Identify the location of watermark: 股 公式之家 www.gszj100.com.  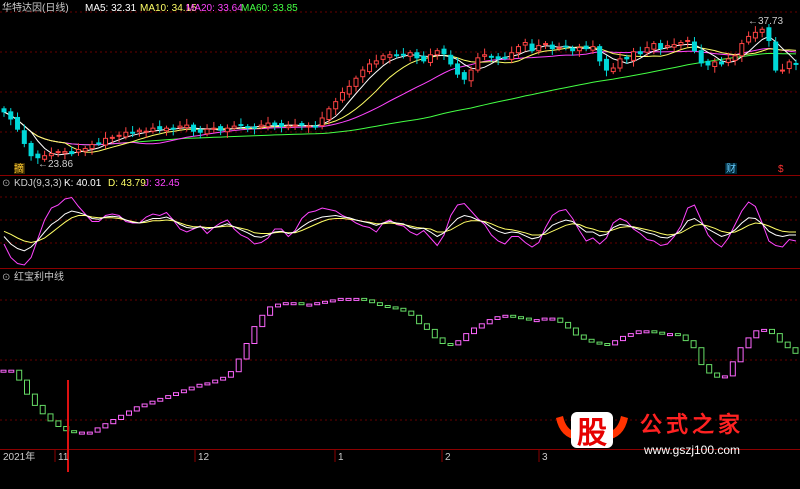
(650, 434).